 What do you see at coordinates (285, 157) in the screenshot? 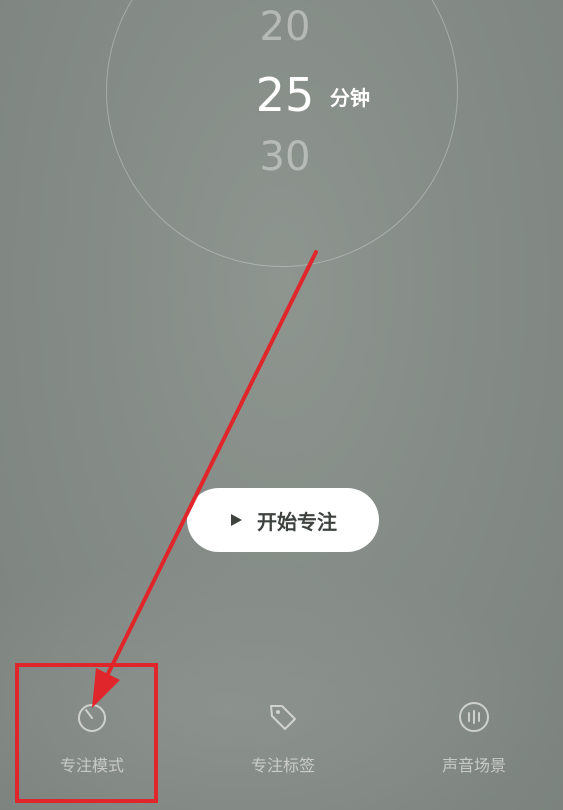
I see `timer-next-value: 30` at bounding box center [285, 157].